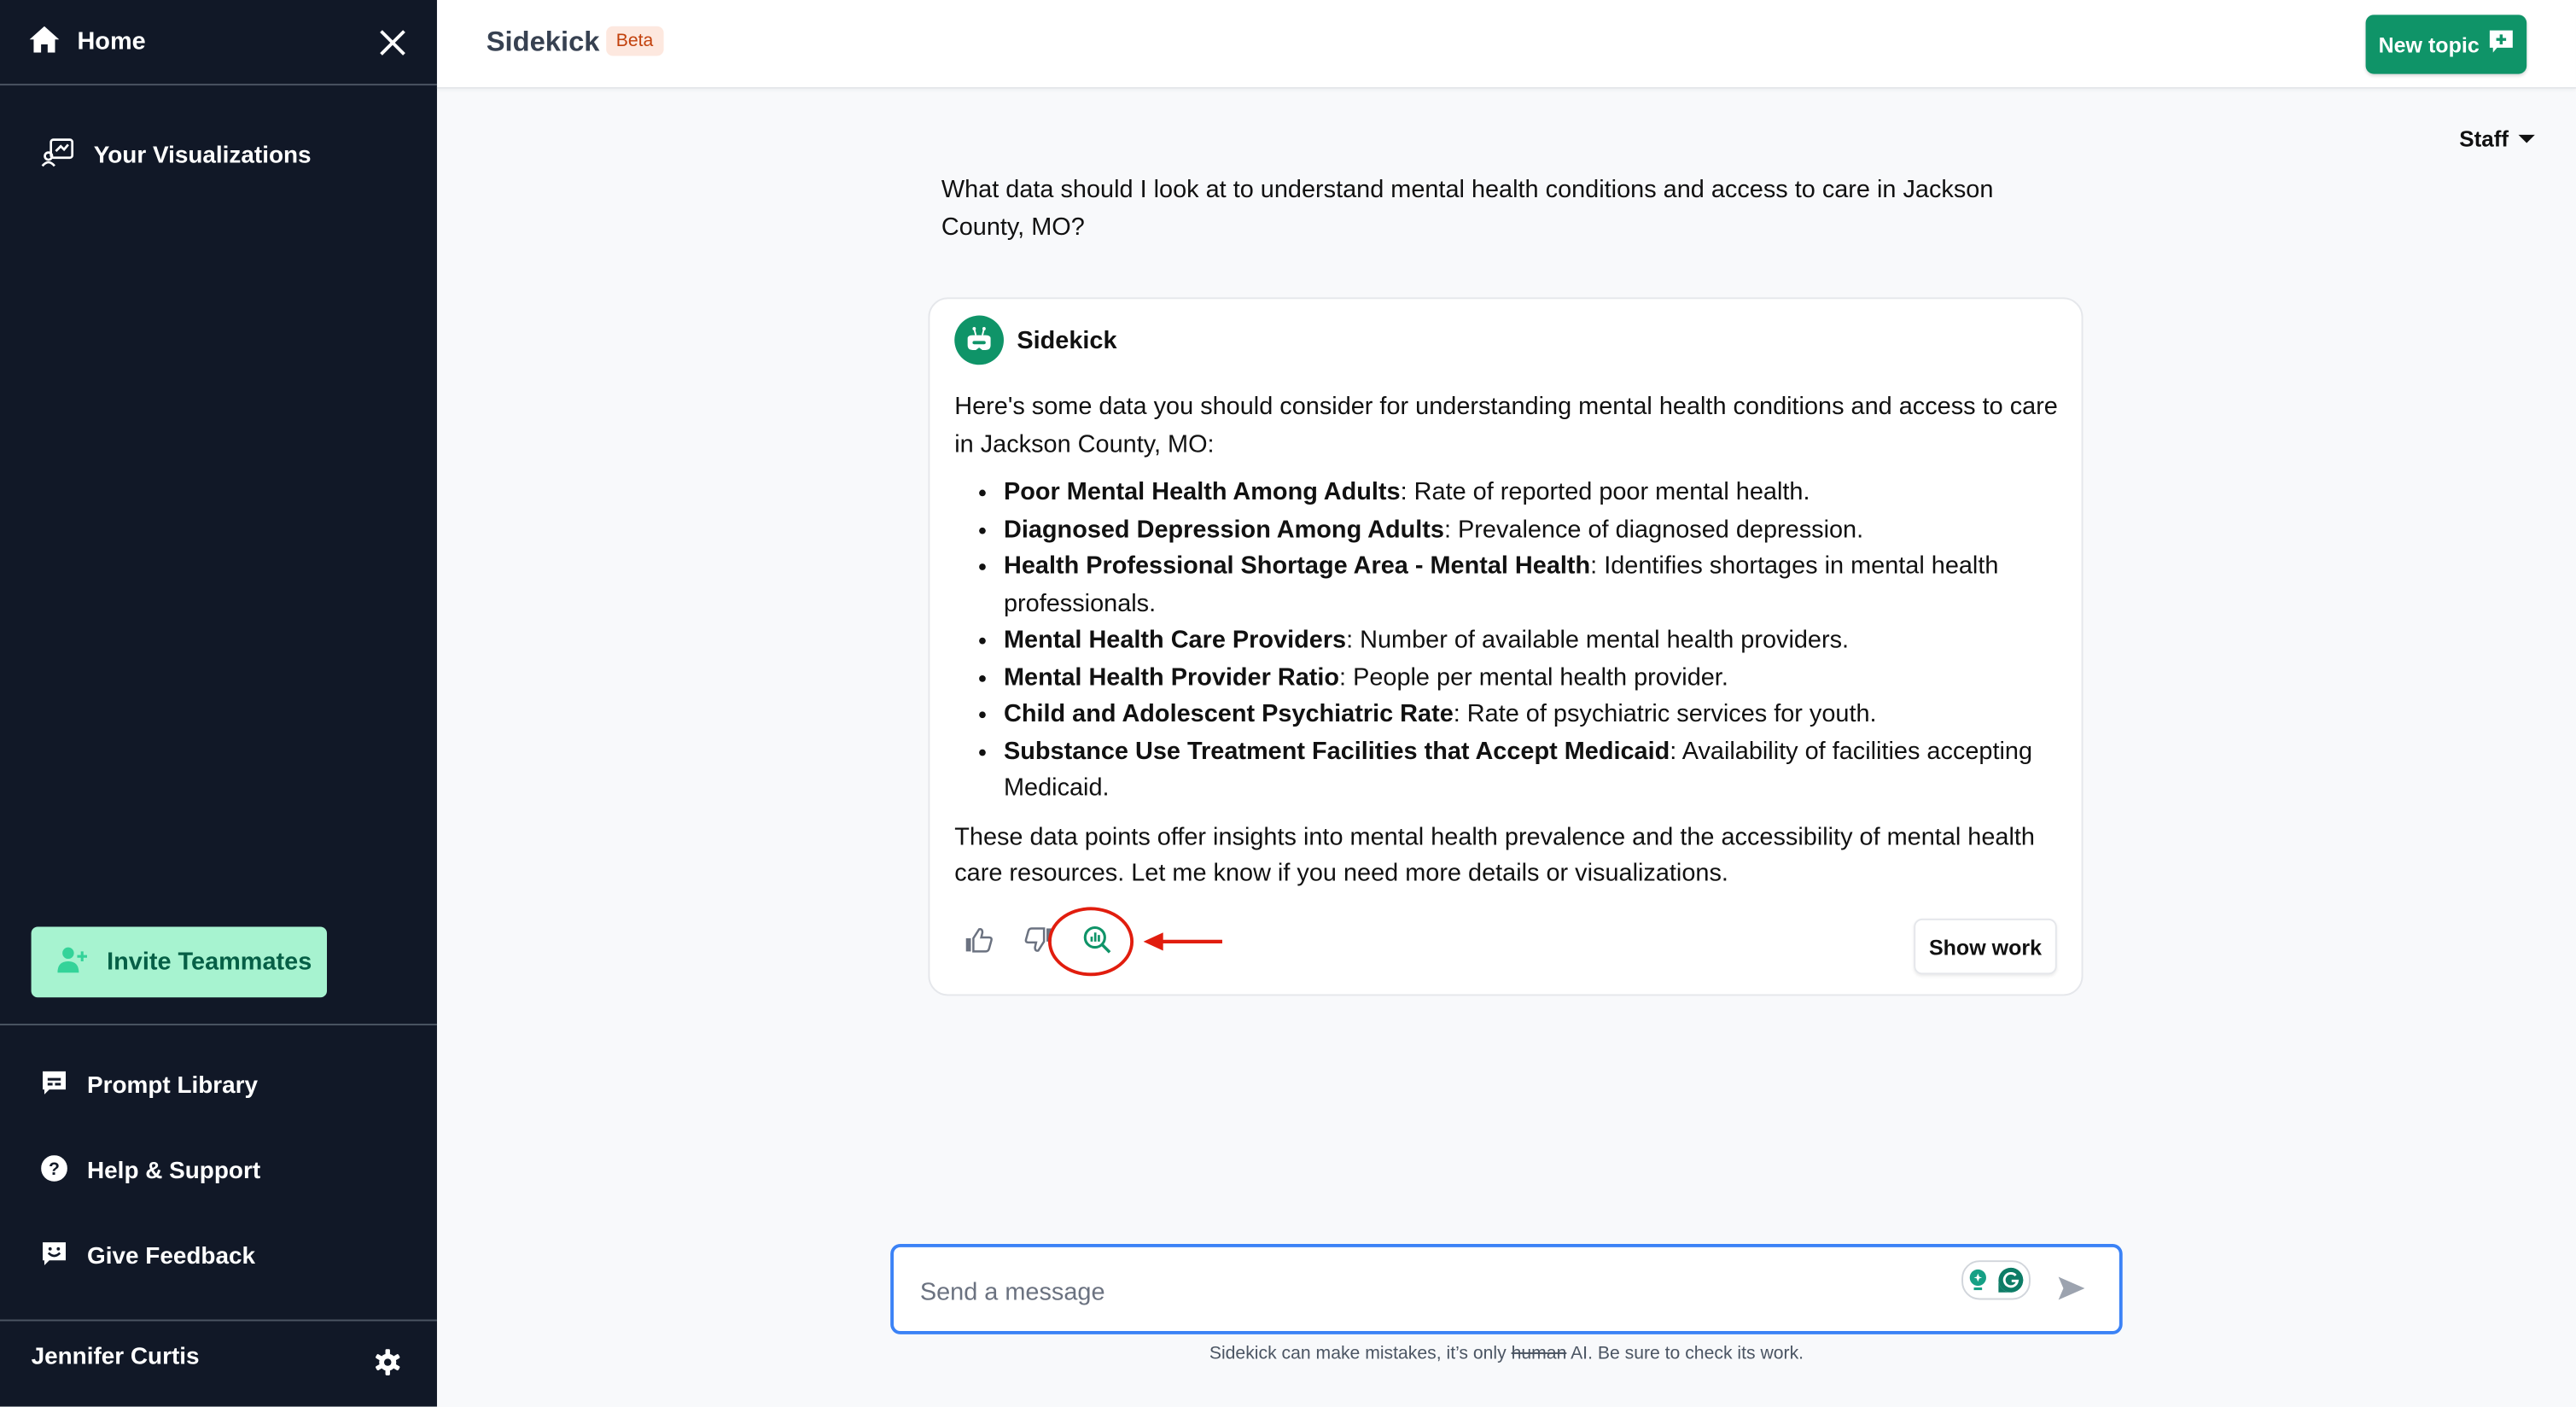 This screenshot has width=2576, height=1407. I want to click on disclaimer-after: AI. Be sure to check its work., so click(1685, 1354).